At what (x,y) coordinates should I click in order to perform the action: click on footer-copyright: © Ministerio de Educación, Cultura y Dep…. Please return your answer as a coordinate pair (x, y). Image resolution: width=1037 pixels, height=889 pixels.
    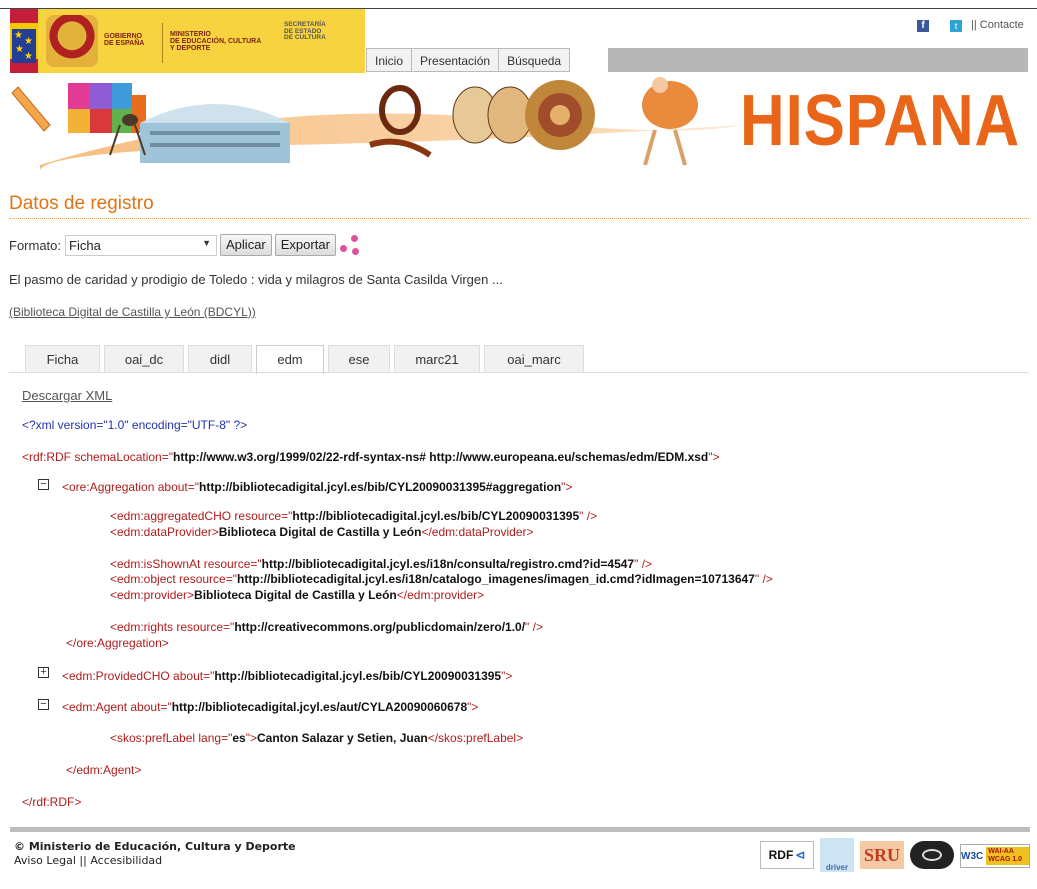
    Looking at the image, I should click on (155, 846).